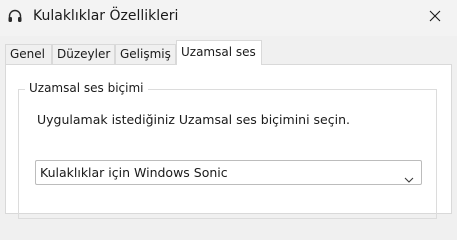 The width and height of the screenshot is (457, 240). I want to click on spatial-format-dropdown: Kulaklıklar için Windows Sonic, so click(228, 172).